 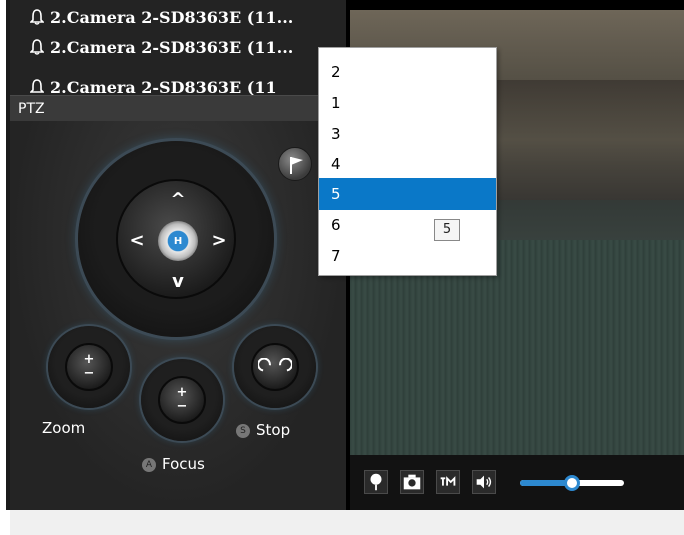 I want to click on preset-dropdown: 2 1 3 4 5 6 7, so click(x=407, y=161).